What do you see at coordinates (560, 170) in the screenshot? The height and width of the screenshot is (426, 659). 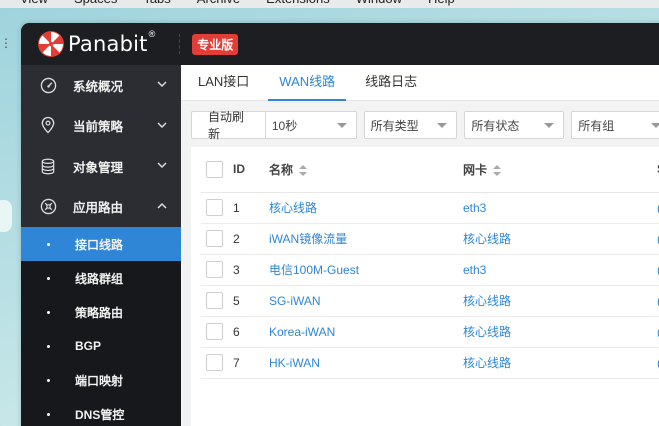 I see `column-header-nic: 网卡` at bounding box center [560, 170].